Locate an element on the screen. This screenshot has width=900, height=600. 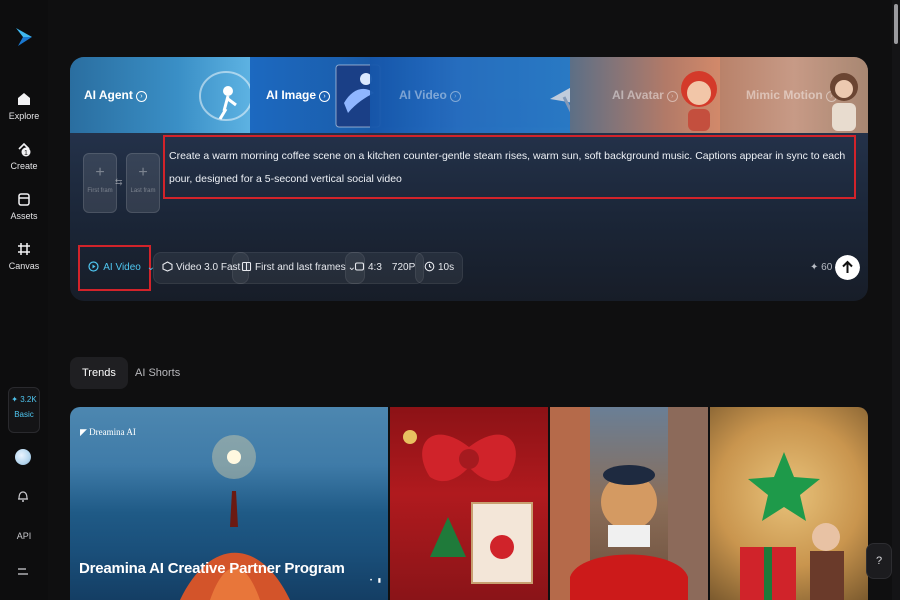
swap-frames-icon: ⇆ is located at coordinates (119, 182).